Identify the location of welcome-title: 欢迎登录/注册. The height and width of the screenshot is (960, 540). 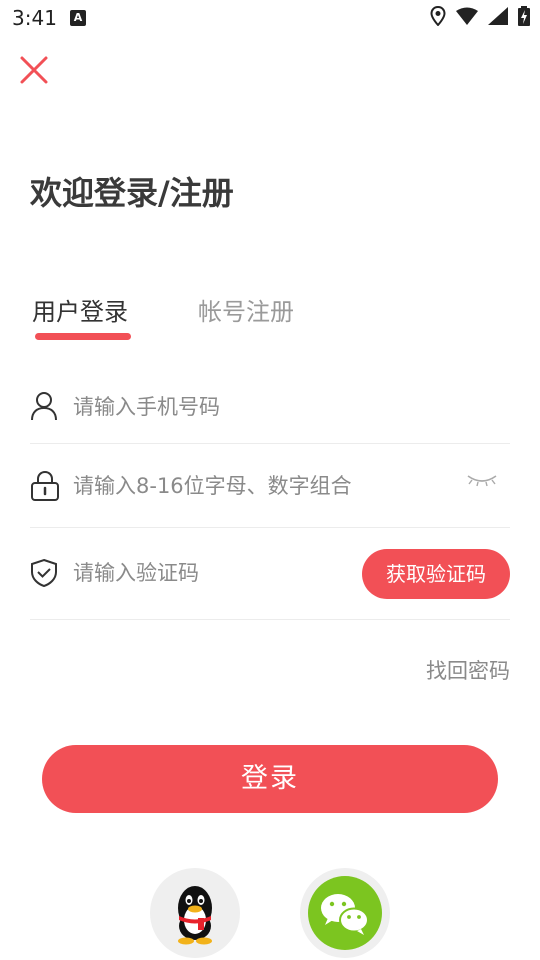
(132, 193).